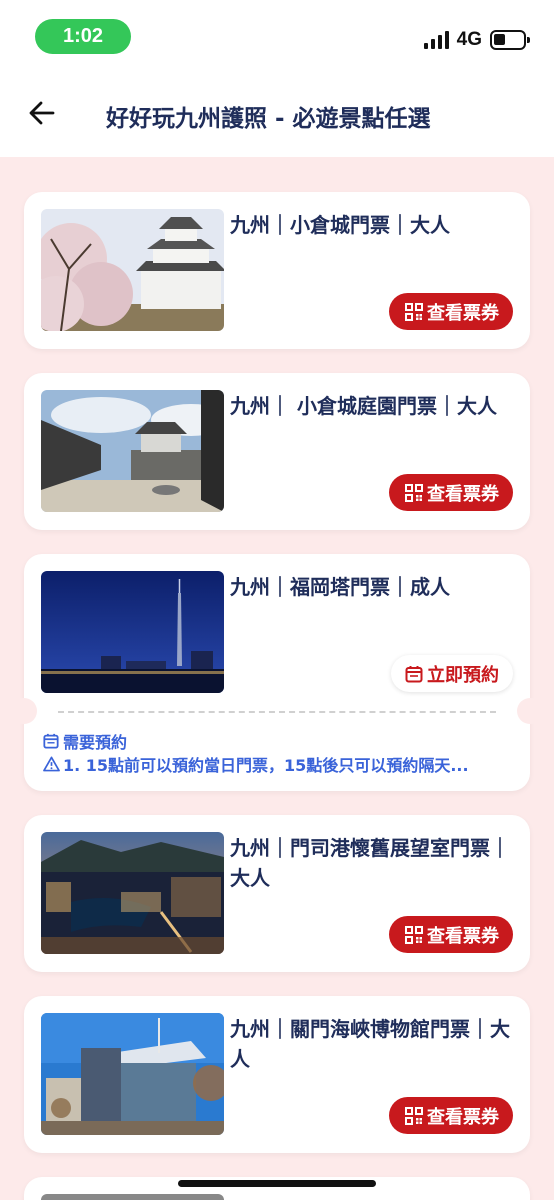  I want to click on reservation-required: 需要預約, so click(85, 741).